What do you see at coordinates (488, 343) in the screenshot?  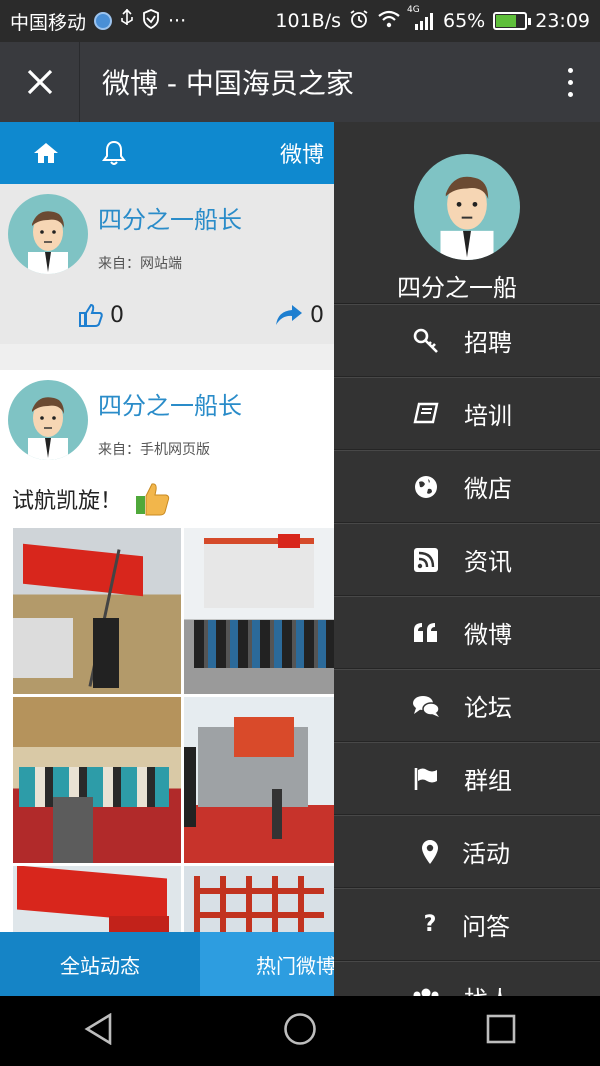 I see `menu-label: 招聘` at bounding box center [488, 343].